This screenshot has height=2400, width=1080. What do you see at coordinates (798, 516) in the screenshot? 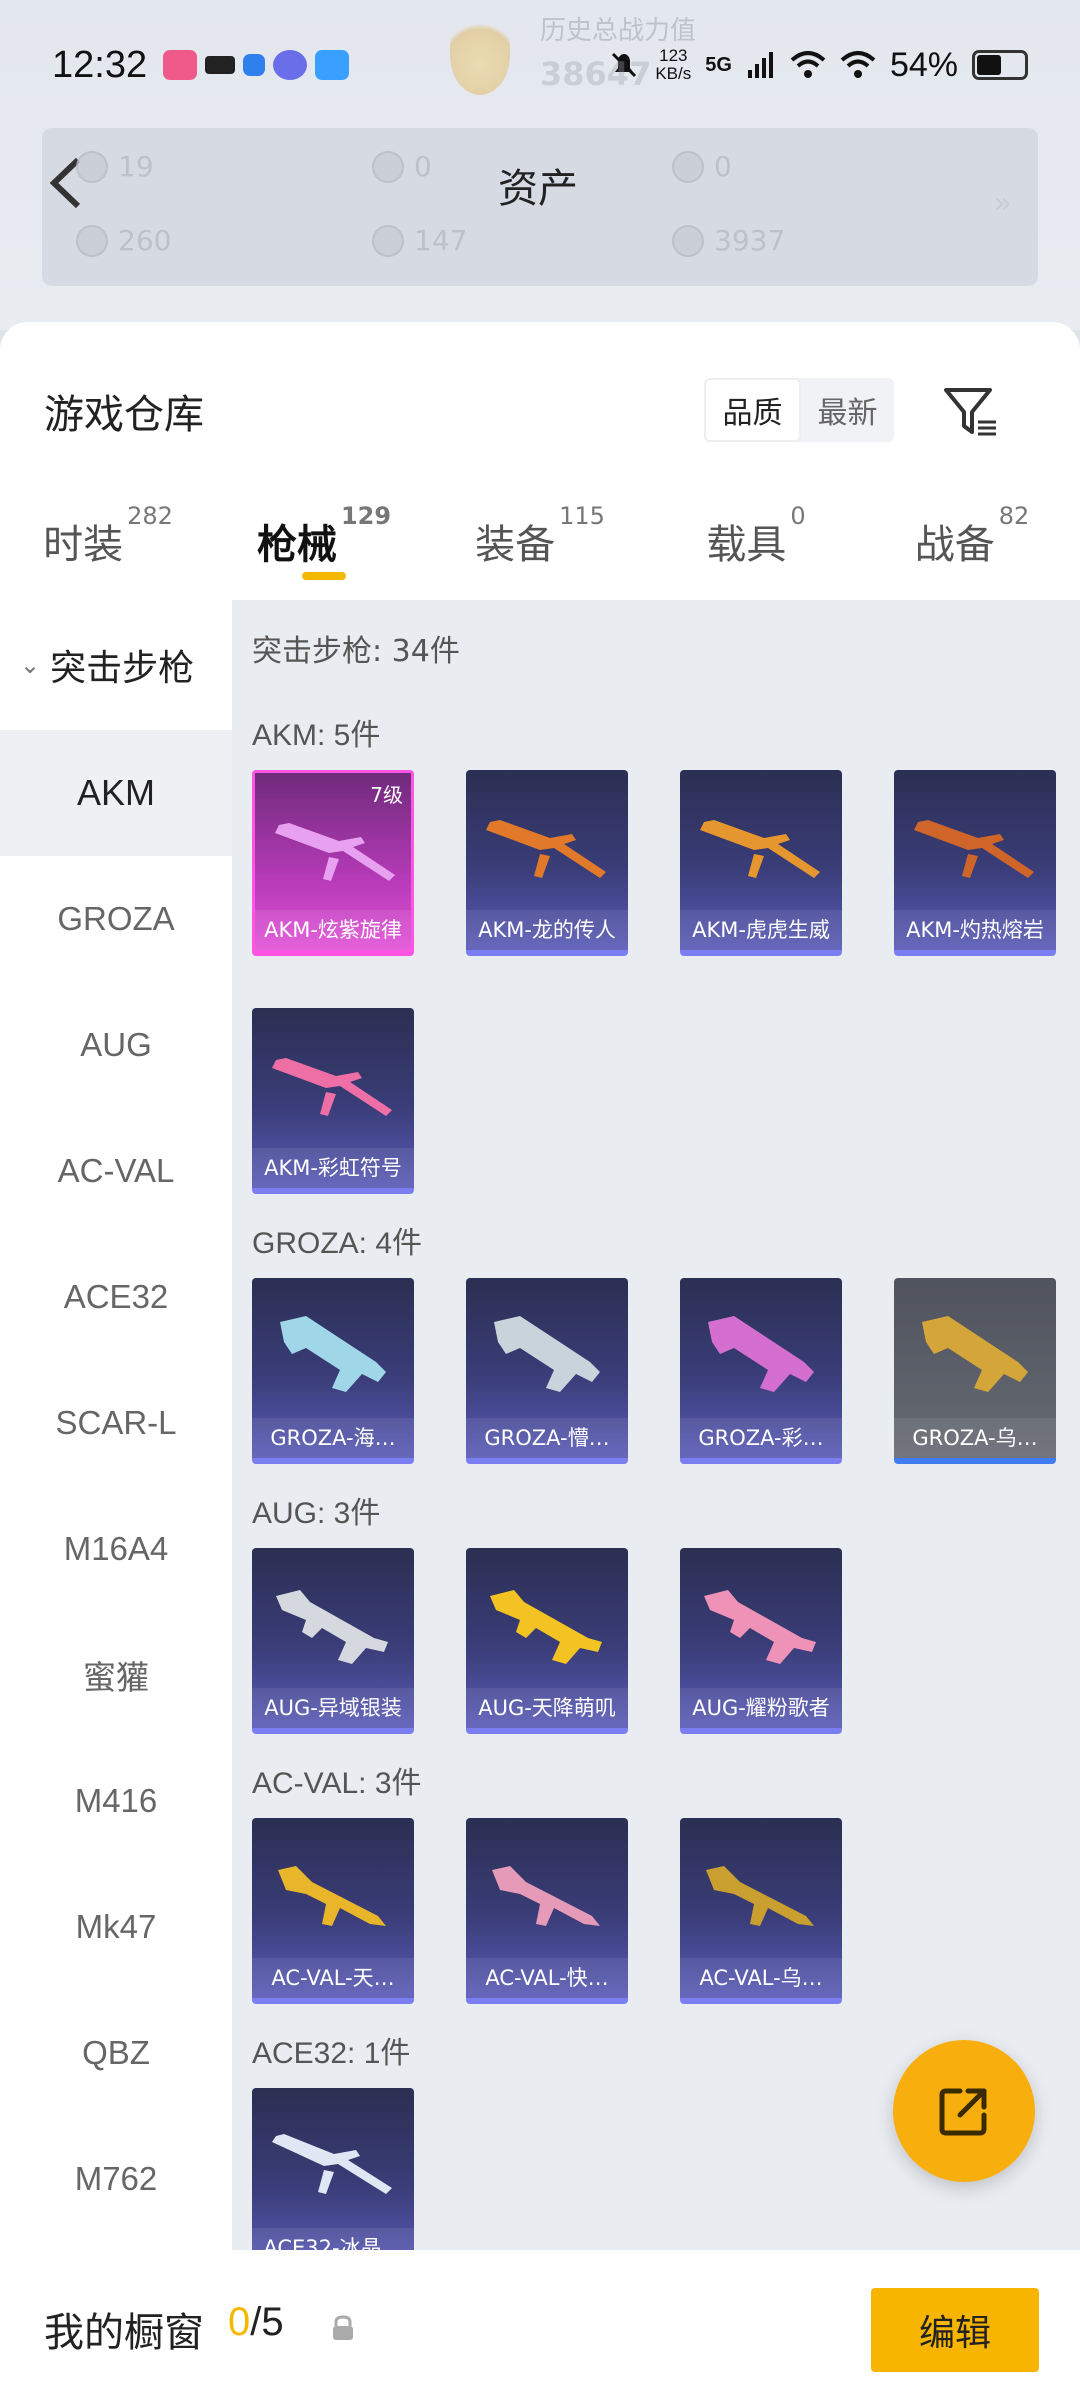
I see `tab-count: 0` at bounding box center [798, 516].